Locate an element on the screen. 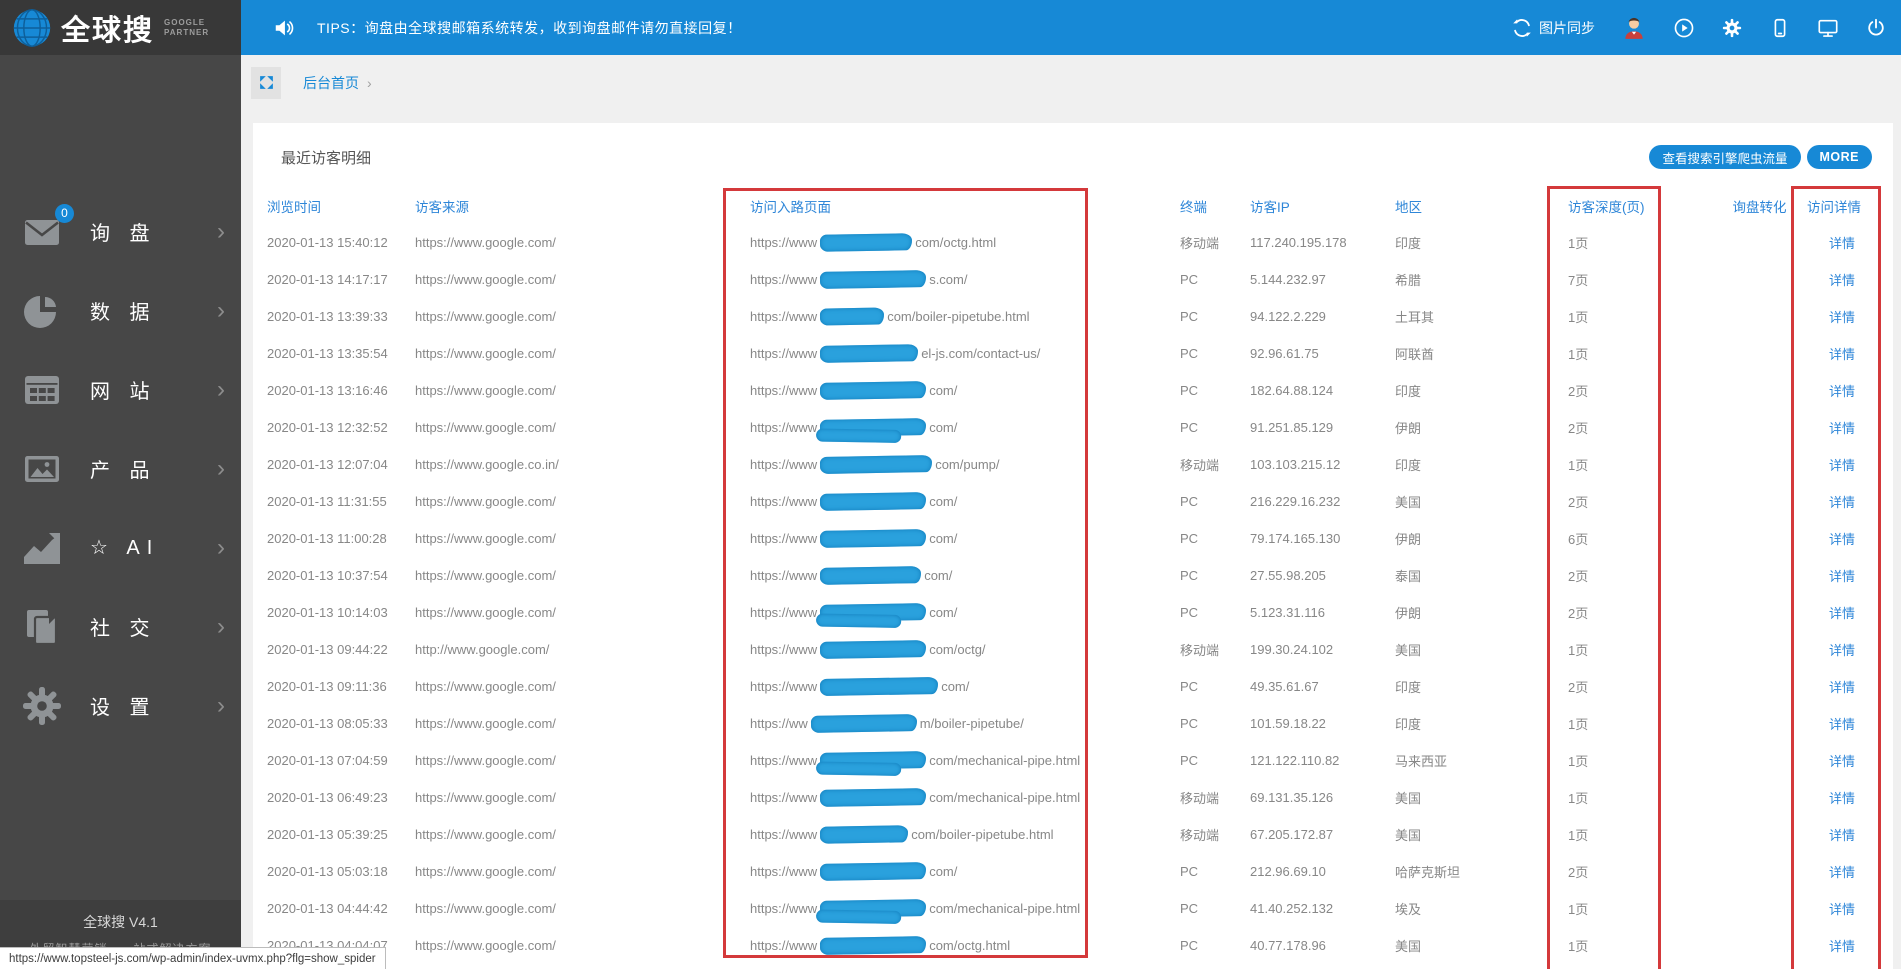 This screenshot has height=969, width=1901. sidebar-item-data: 数 据 › is located at coordinates (120, 310).